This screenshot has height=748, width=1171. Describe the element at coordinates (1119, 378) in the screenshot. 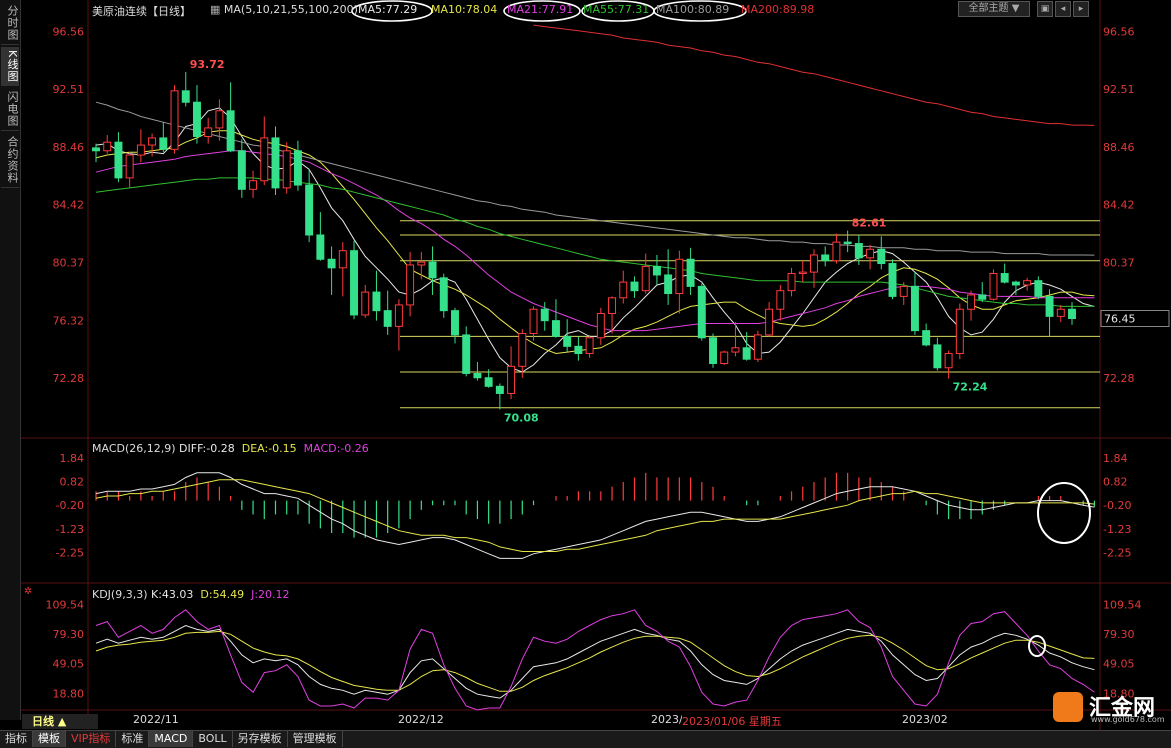

I see `y-tick-label-right: 72.28` at that location.